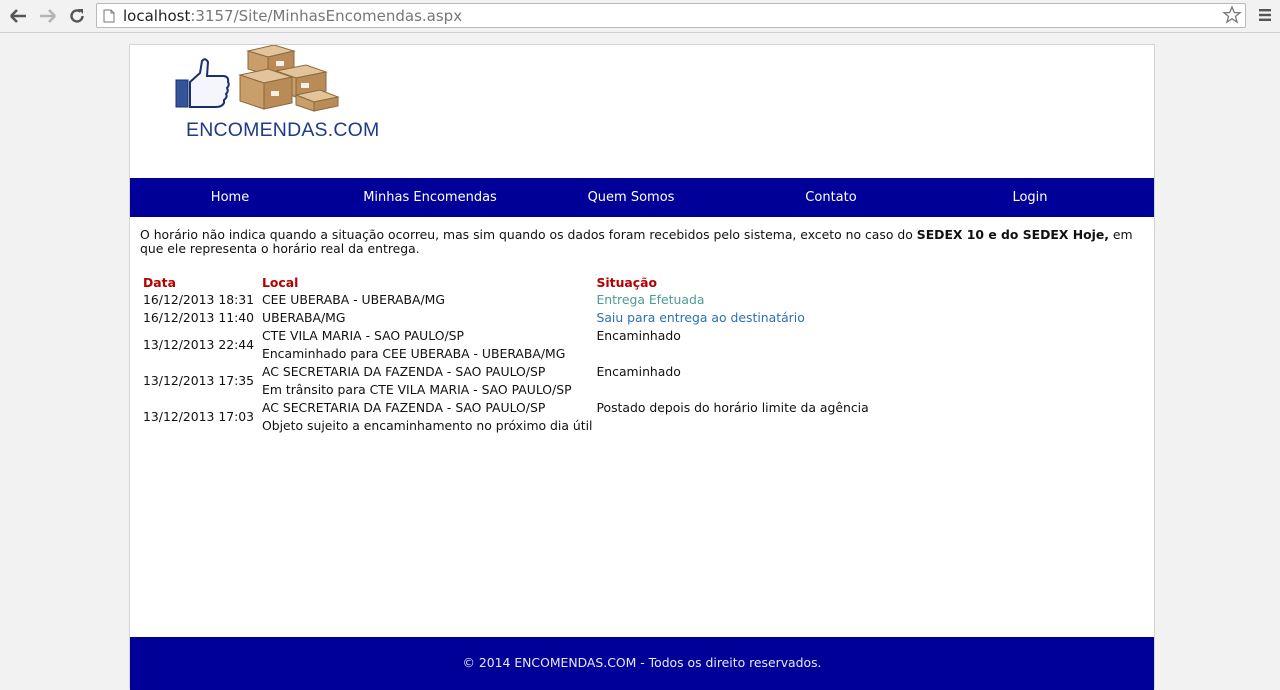 This screenshot has height=690, width=1280. I want to click on row-location: UBERABA/MG, so click(304, 317).